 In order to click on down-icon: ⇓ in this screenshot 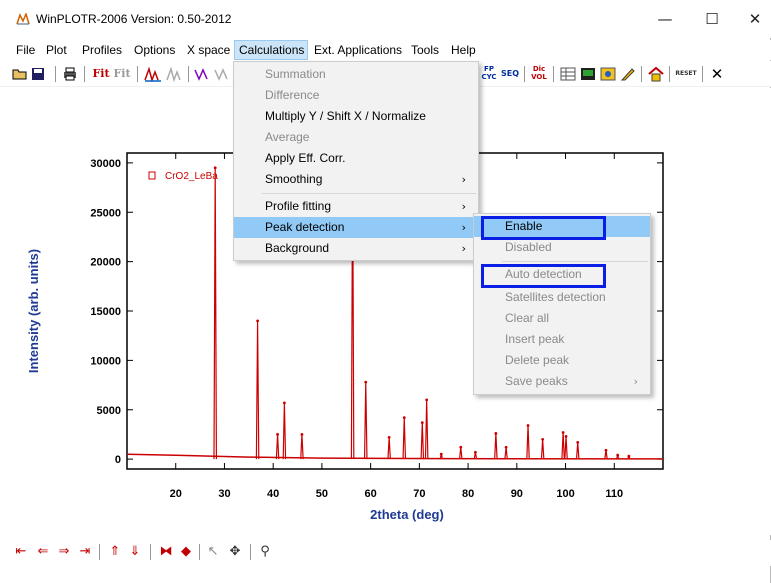, I will do `click(135, 552)`.